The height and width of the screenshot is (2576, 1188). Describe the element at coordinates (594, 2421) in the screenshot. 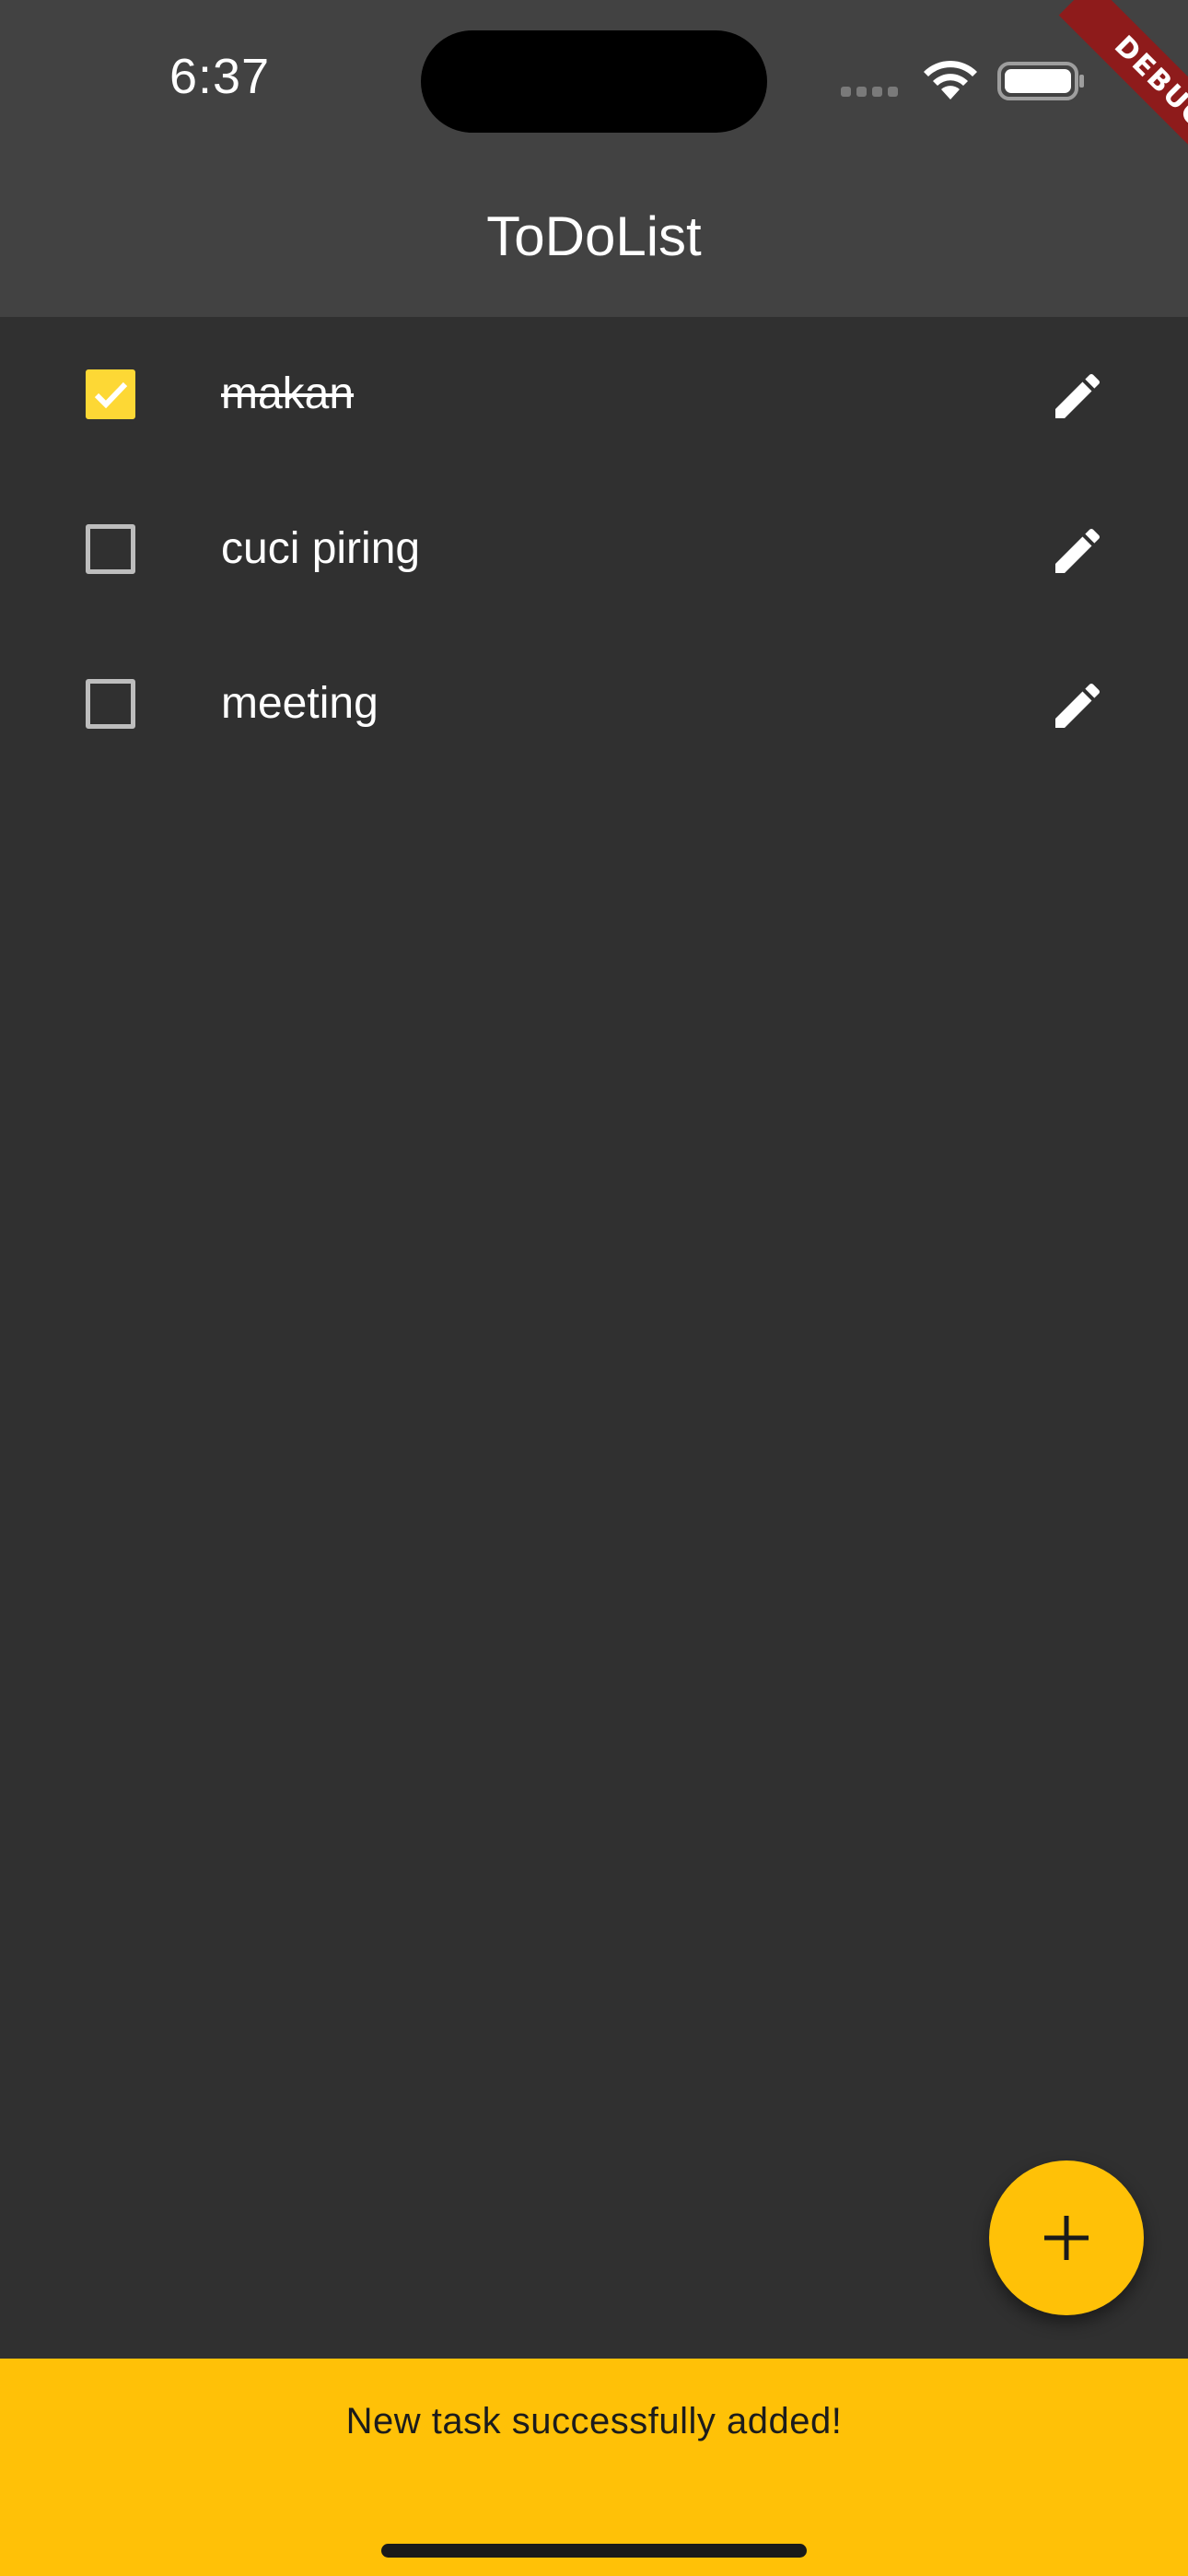

I see `snackbar-message: New task successfully added!` at that location.